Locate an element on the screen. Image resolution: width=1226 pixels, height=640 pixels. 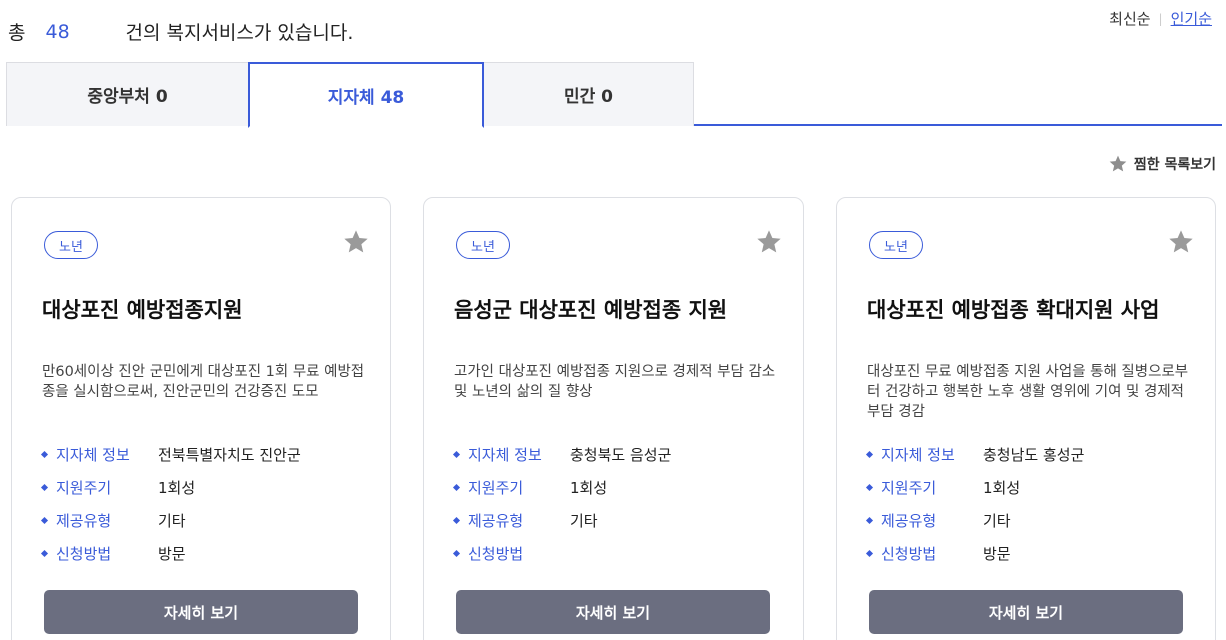
result-count: 48 is located at coordinates (57, 31).